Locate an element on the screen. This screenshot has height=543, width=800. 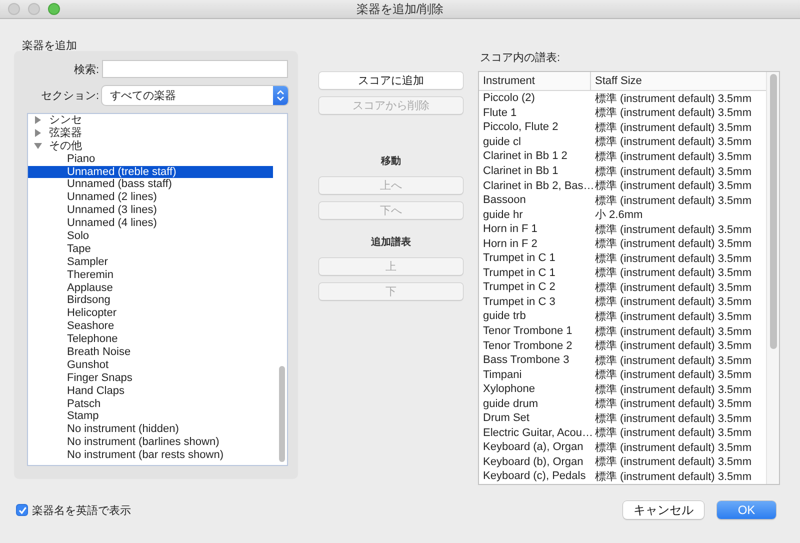
instrument-item: Unnamed (4 lines) is located at coordinates (157, 223).